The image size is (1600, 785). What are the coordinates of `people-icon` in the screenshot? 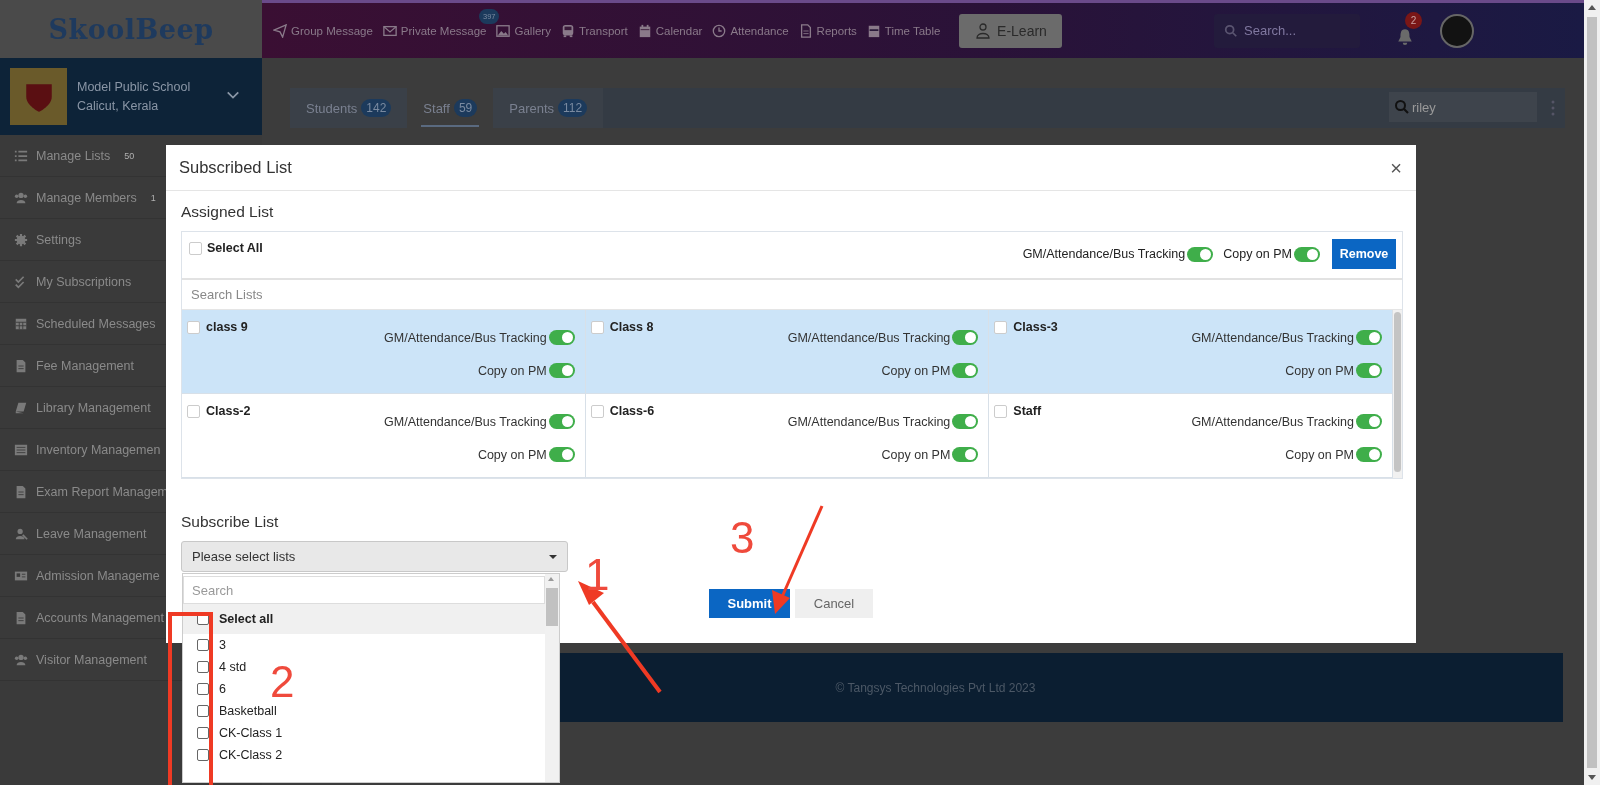 It's located at (21, 197).